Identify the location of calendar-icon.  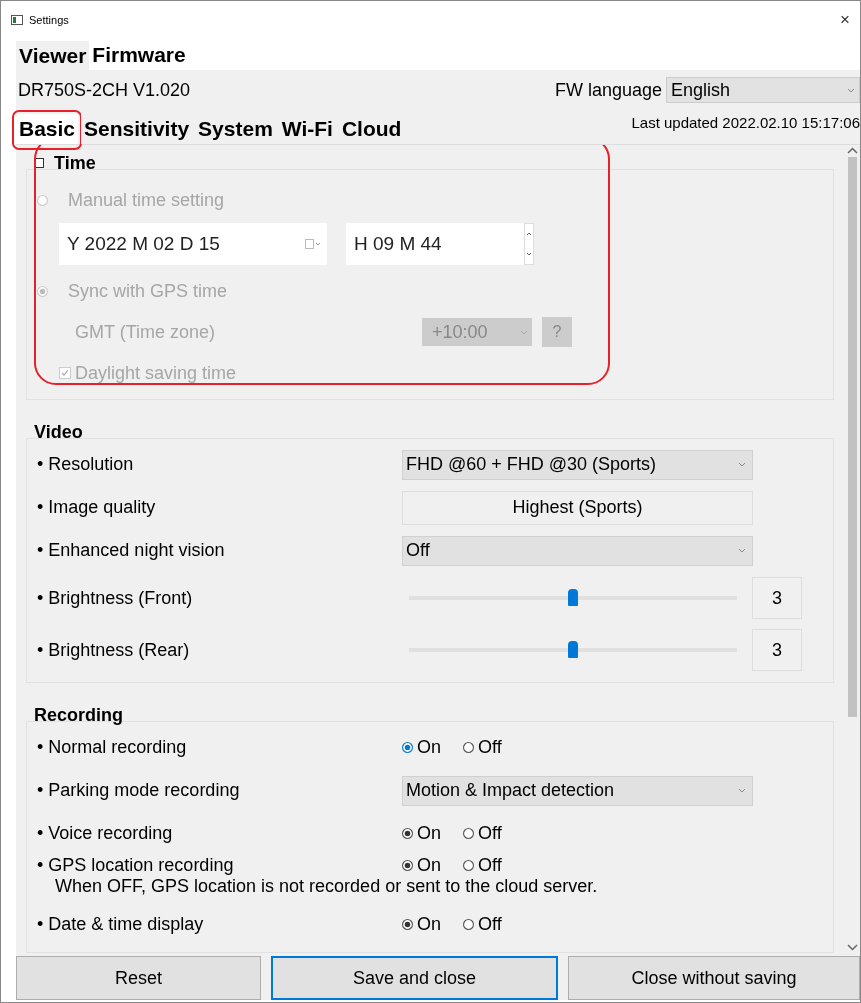
(313, 244).